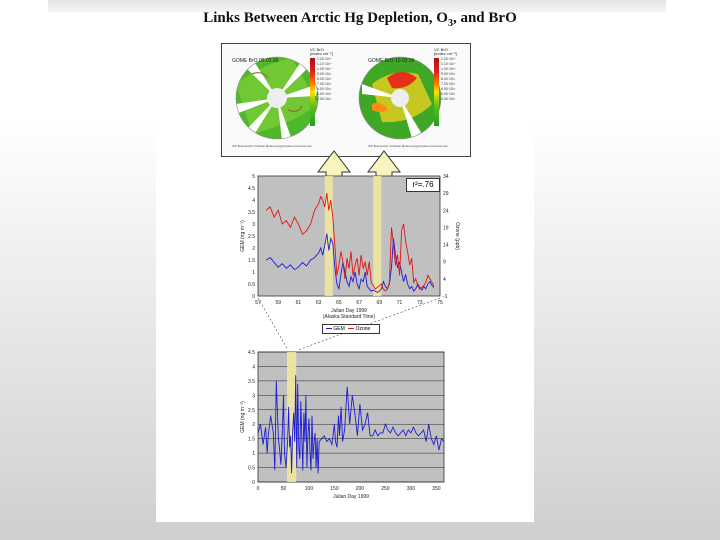 Image resolution: width=720 pixels, height=540 pixels. I want to click on y2-tick-label: 24, so click(446, 211).